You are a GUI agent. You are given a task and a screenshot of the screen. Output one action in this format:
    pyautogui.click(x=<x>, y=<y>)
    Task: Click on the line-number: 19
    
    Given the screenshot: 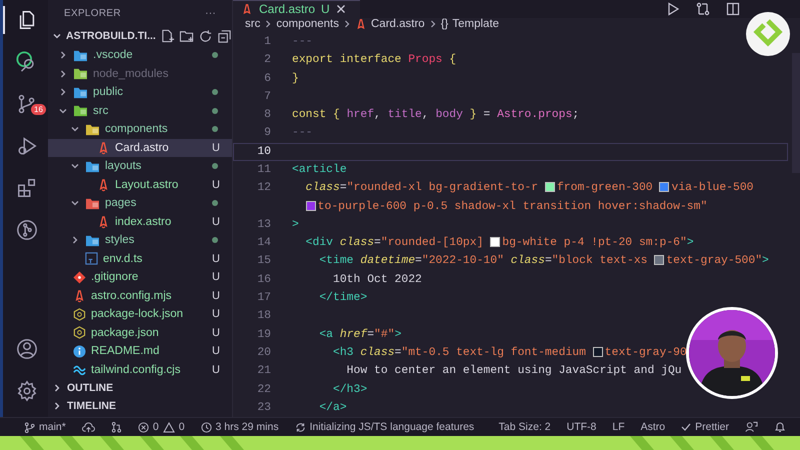 What is the action you would take?
    pyautogui.click(x=263, y=334)
    